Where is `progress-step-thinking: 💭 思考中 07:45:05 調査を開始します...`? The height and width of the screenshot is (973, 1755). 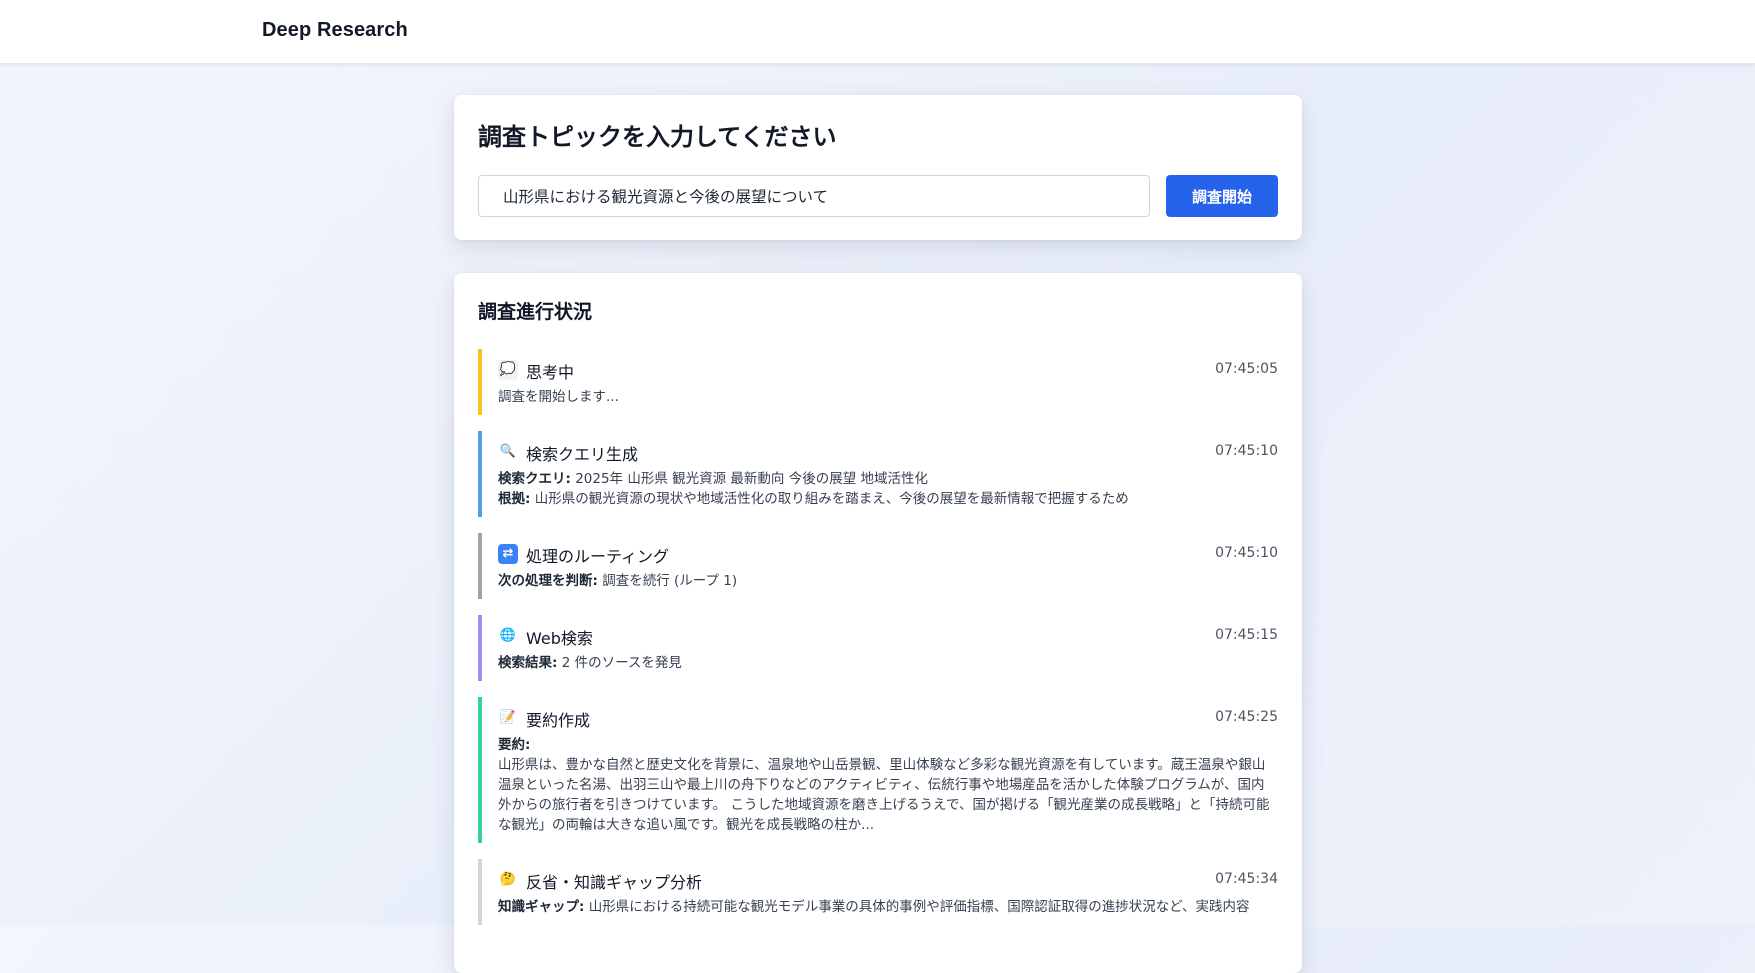
progress-step-thinking: 💭 思考中 07:45:05 調査を開始します... is located at coordinates (878, 382).